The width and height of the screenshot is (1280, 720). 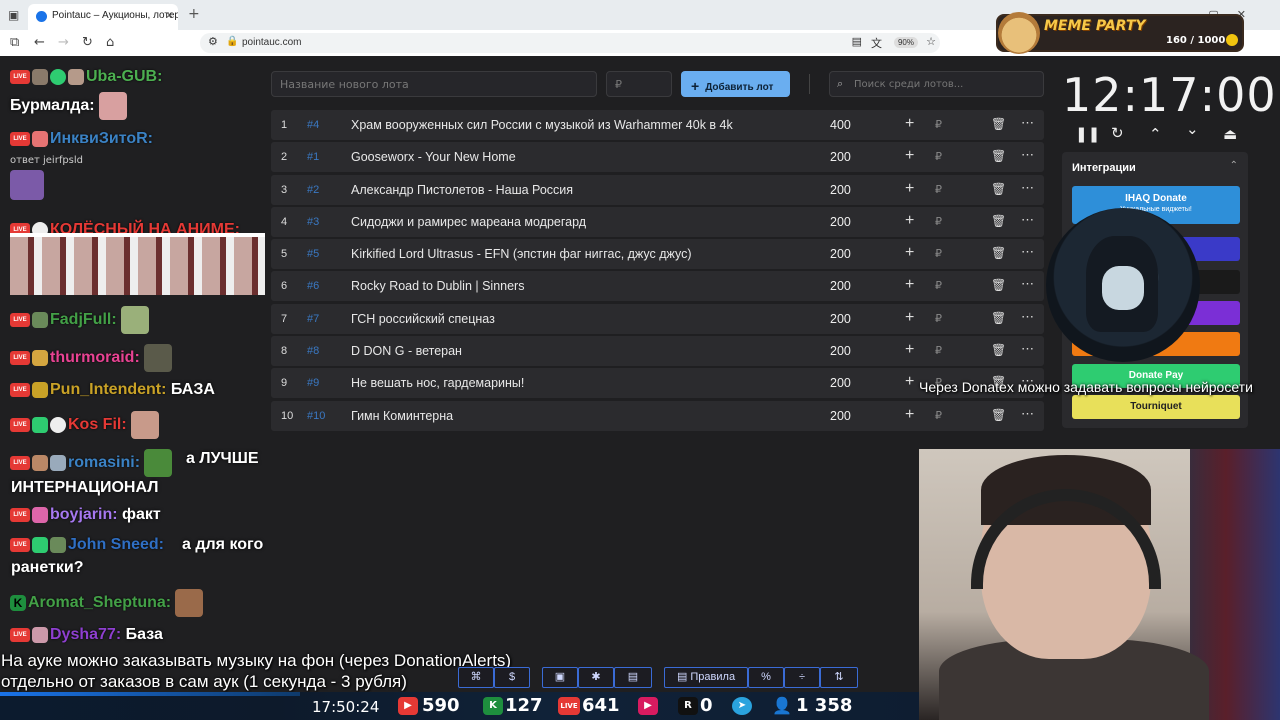 What do you see at coordinates (14, 42) in the screenshot?
I see `sidebar-icon: ⧉` at bounding box center [14, 42].